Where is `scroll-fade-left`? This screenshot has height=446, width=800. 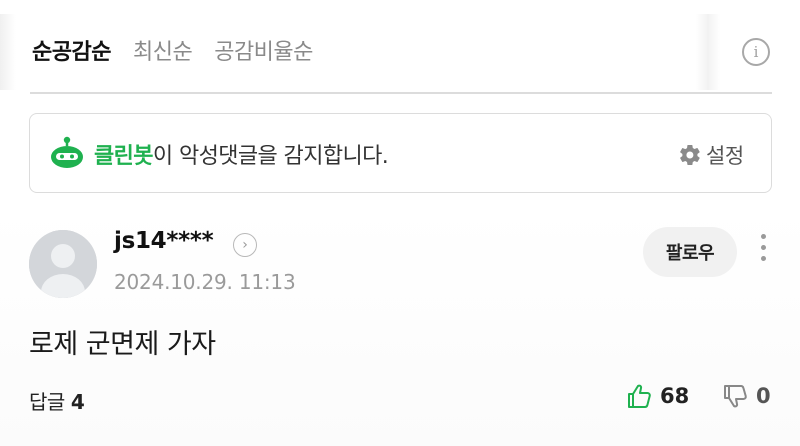
scroll-fade-left is located at coordinates (8, 52).